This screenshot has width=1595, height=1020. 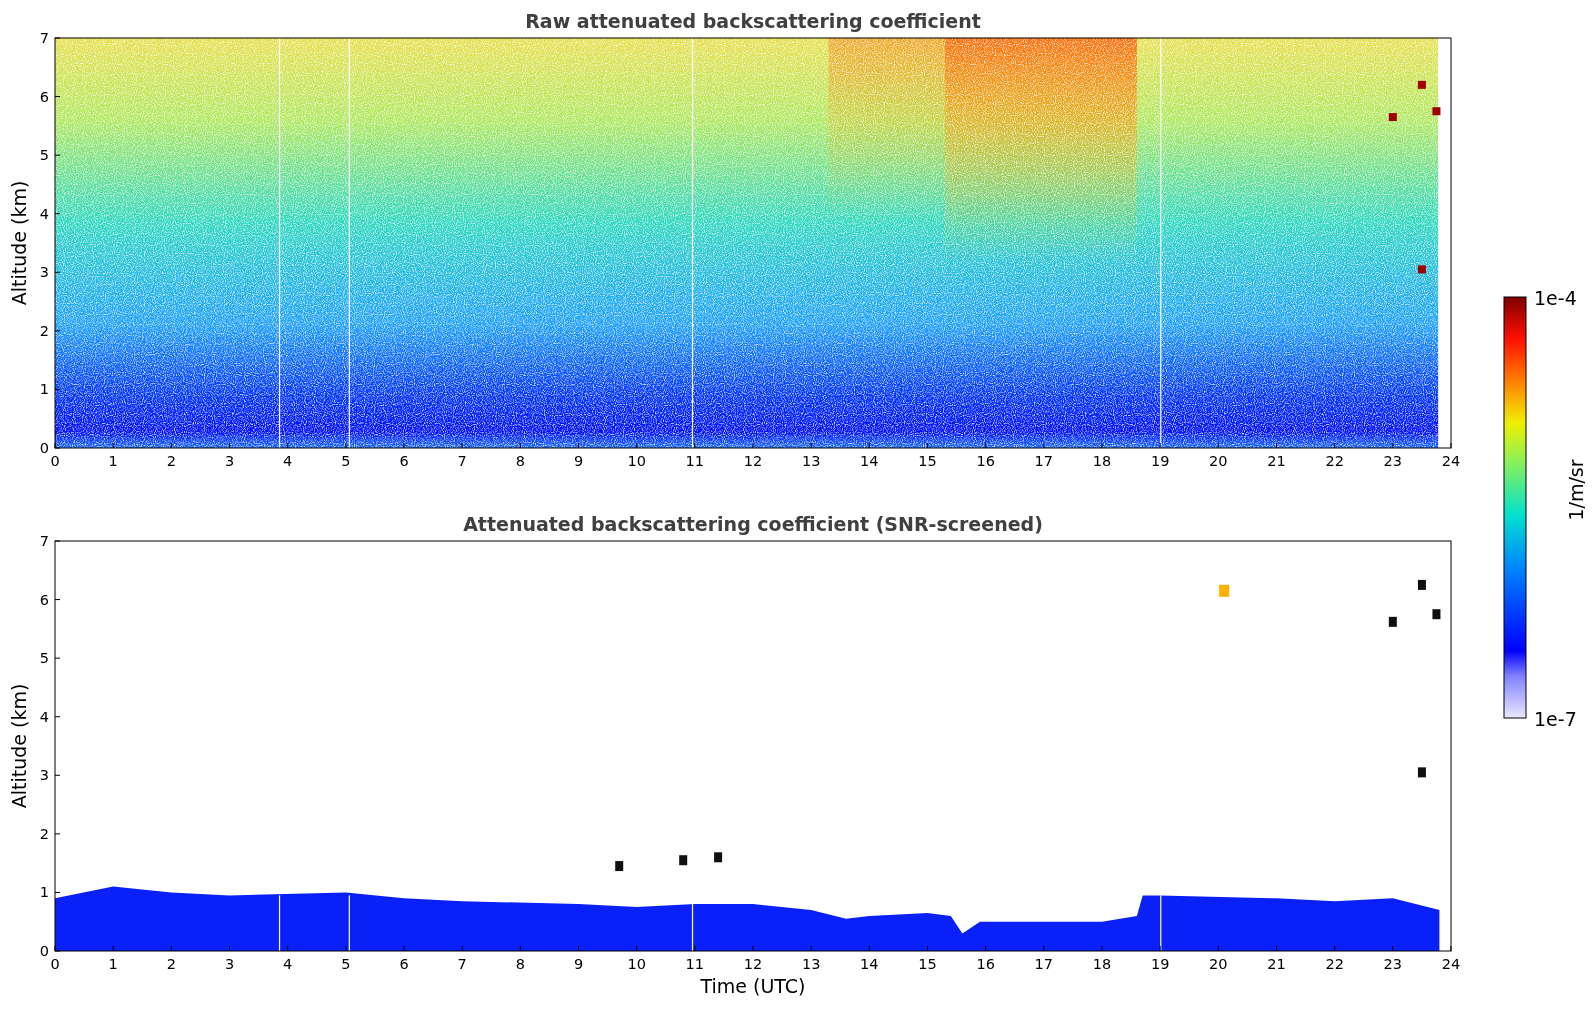 I want to click on chart-title: Raw attenuated backscattering coefficient, so click(x=753, y=21).